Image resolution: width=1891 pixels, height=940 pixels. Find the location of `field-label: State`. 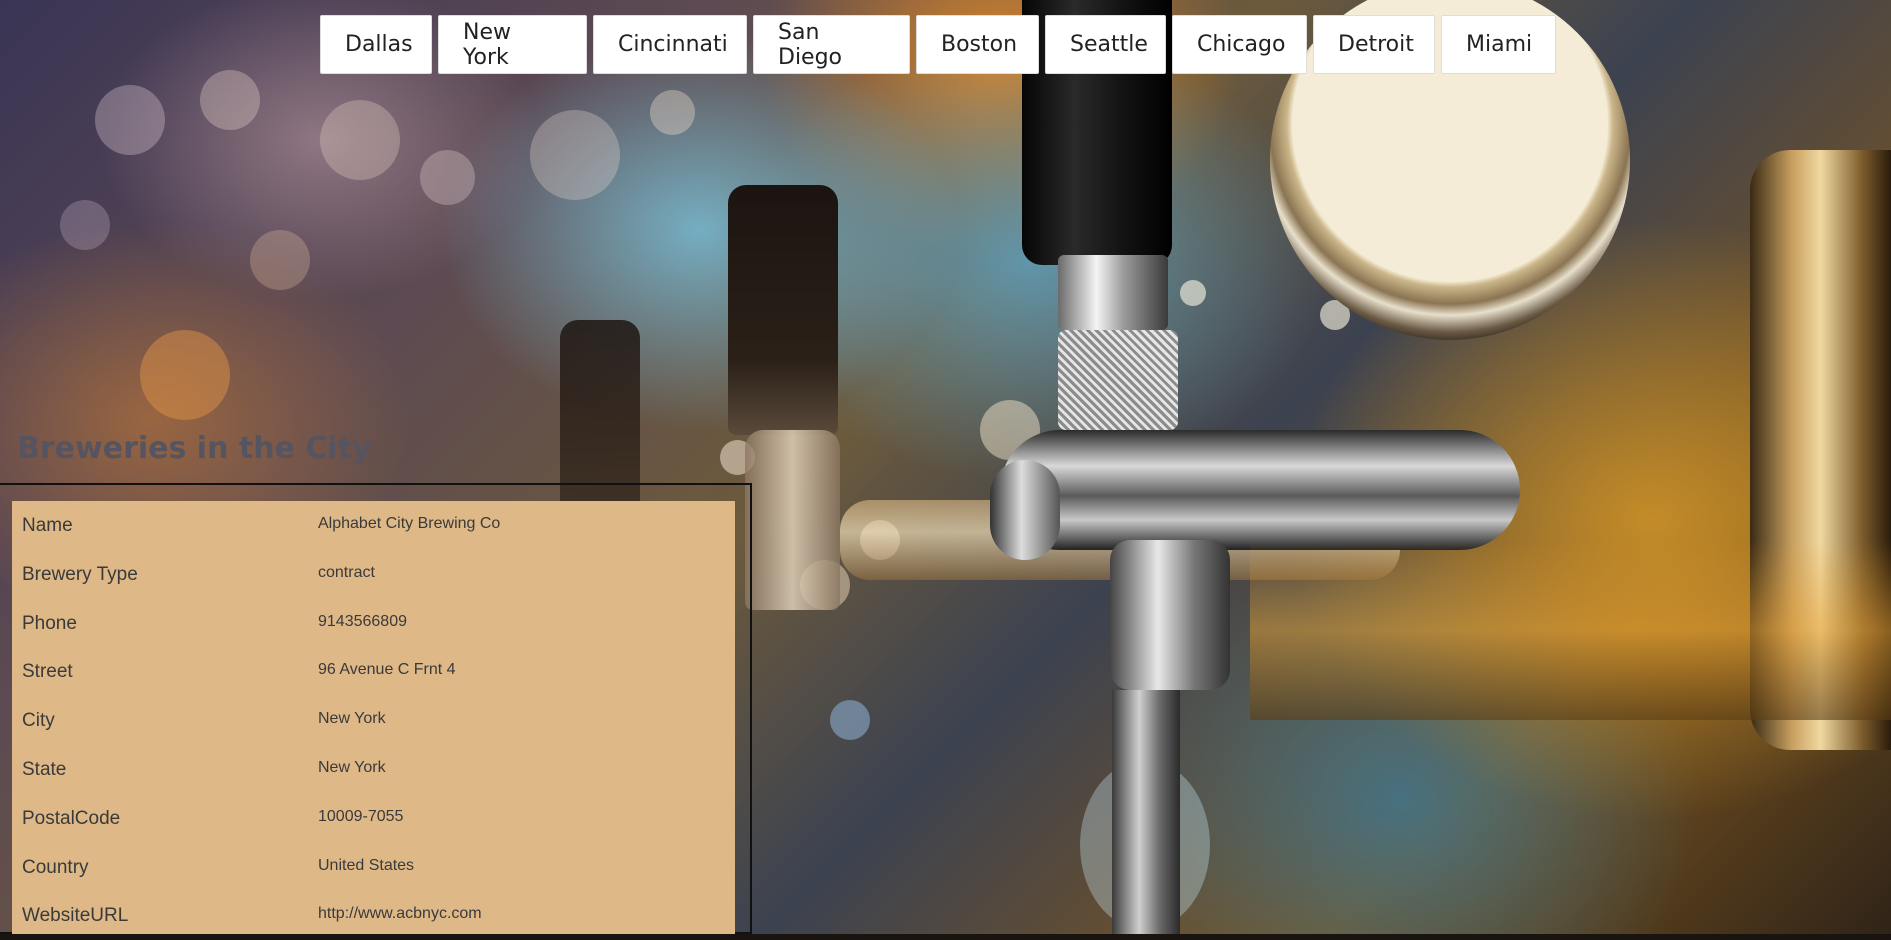

field-label: State is located at coordinates (44, 769).